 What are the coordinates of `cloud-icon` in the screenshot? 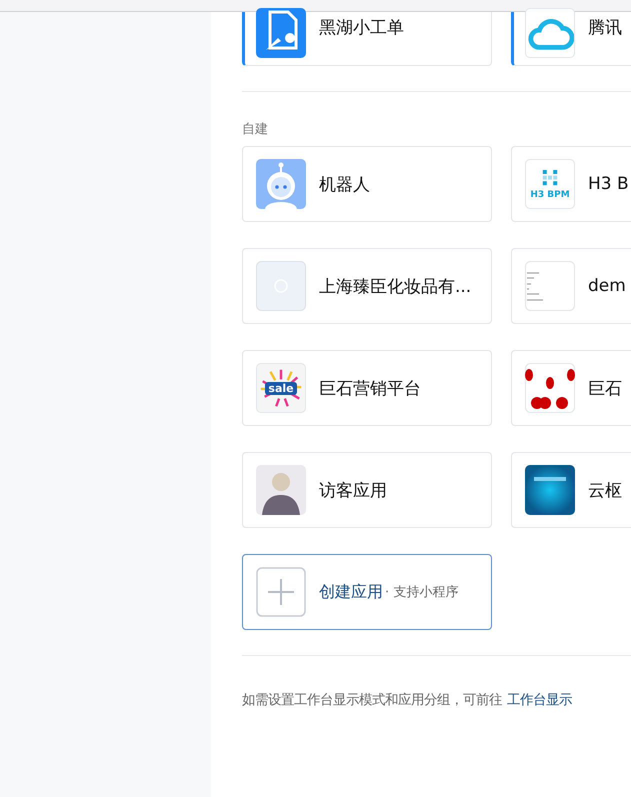 It's located at (550, 33).